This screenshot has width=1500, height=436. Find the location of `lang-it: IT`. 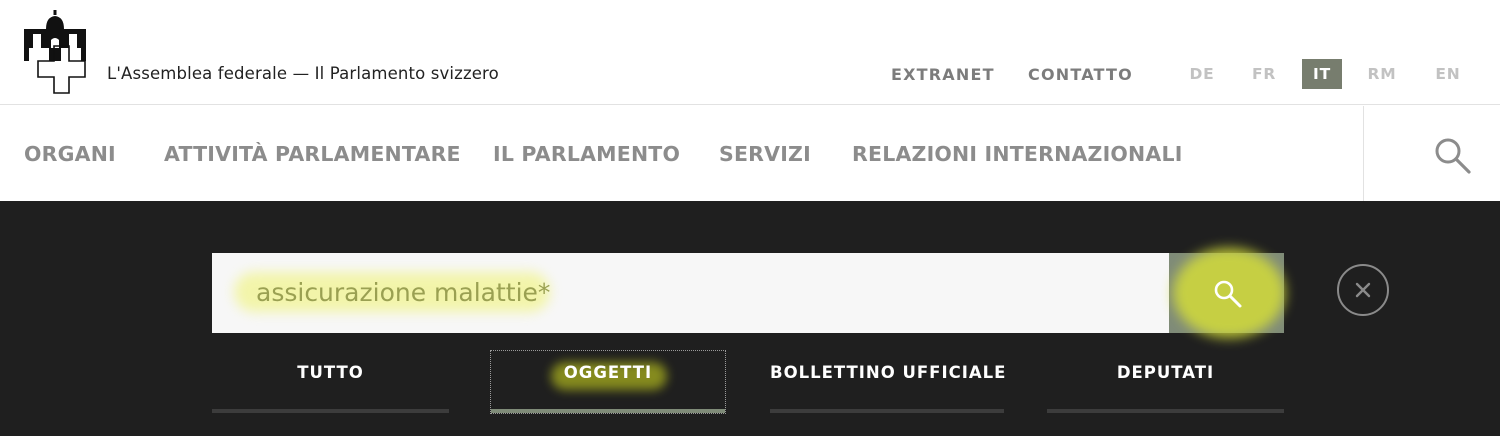

lang-it: IT is located at coordinates (1322, 74).